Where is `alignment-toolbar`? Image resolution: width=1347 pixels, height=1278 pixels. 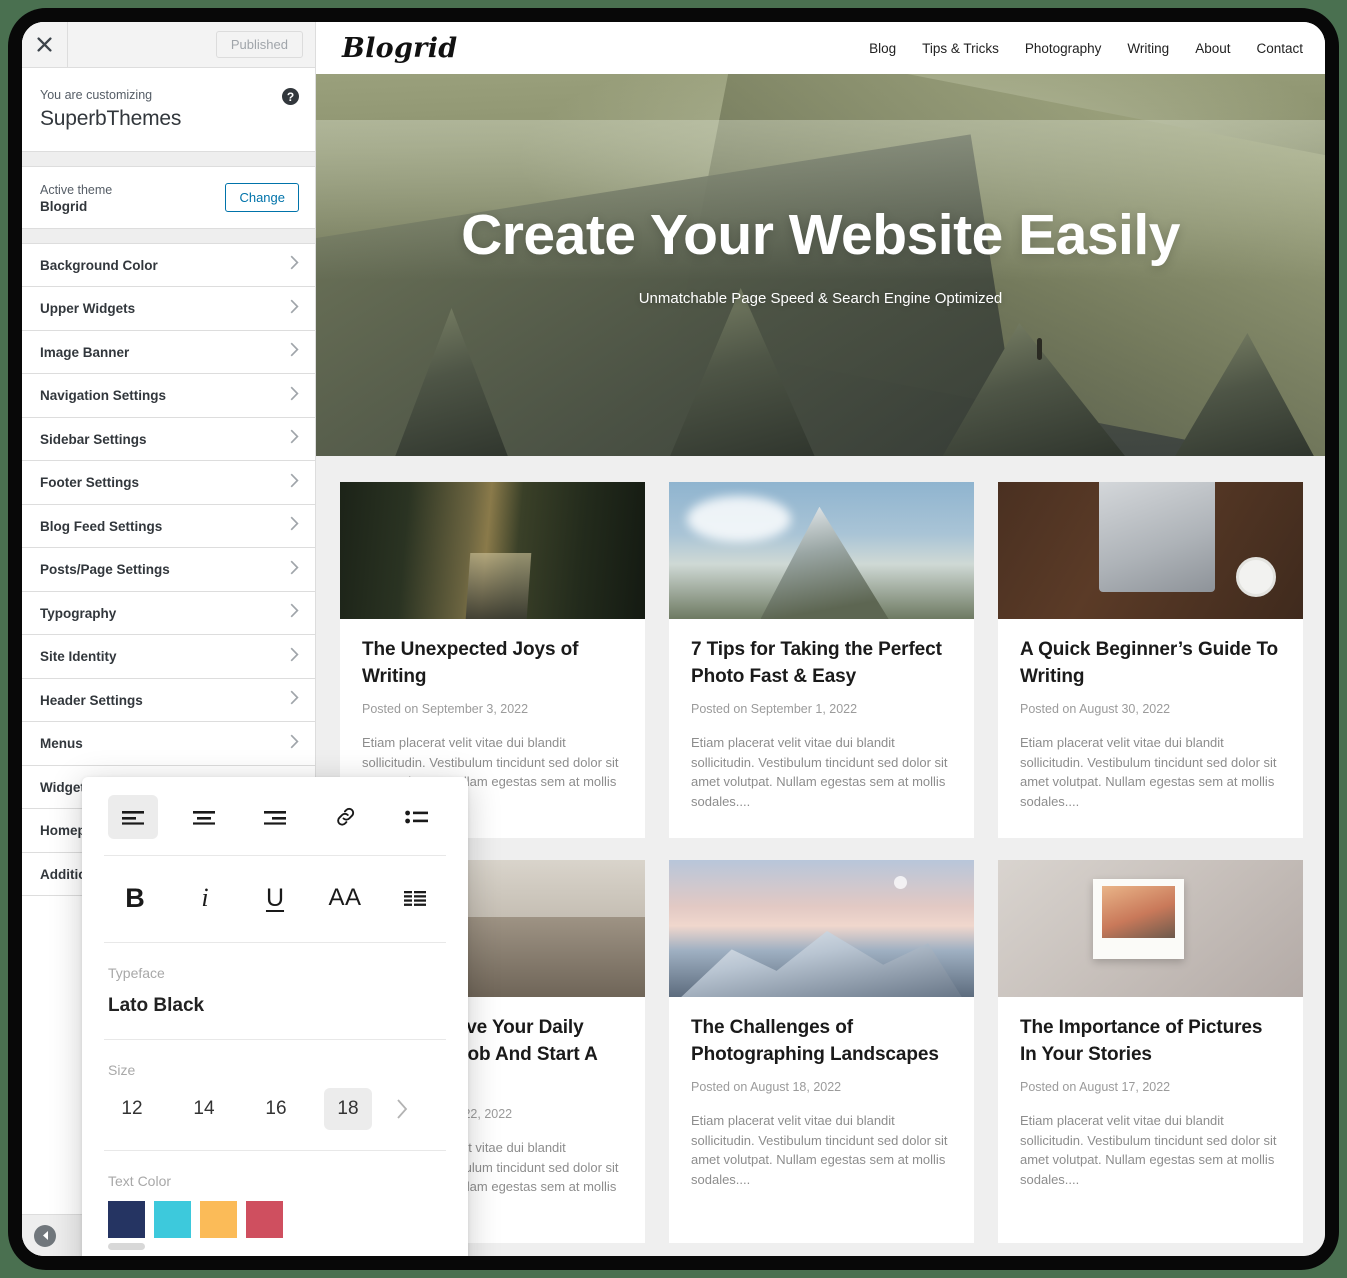 alignment-toolbar is located at coordinates (275, 816).